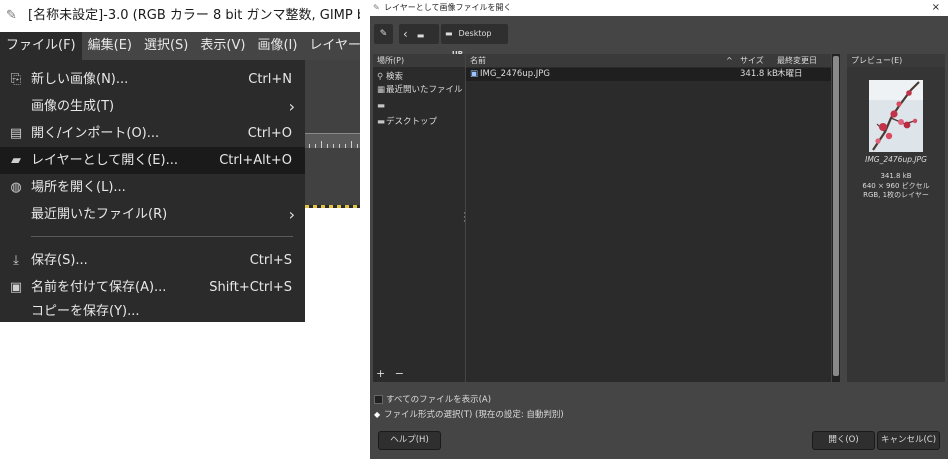  Describe the element at coordinates (16, 133) in the screenshot. I see `open-import-icon: ▤` at that location.